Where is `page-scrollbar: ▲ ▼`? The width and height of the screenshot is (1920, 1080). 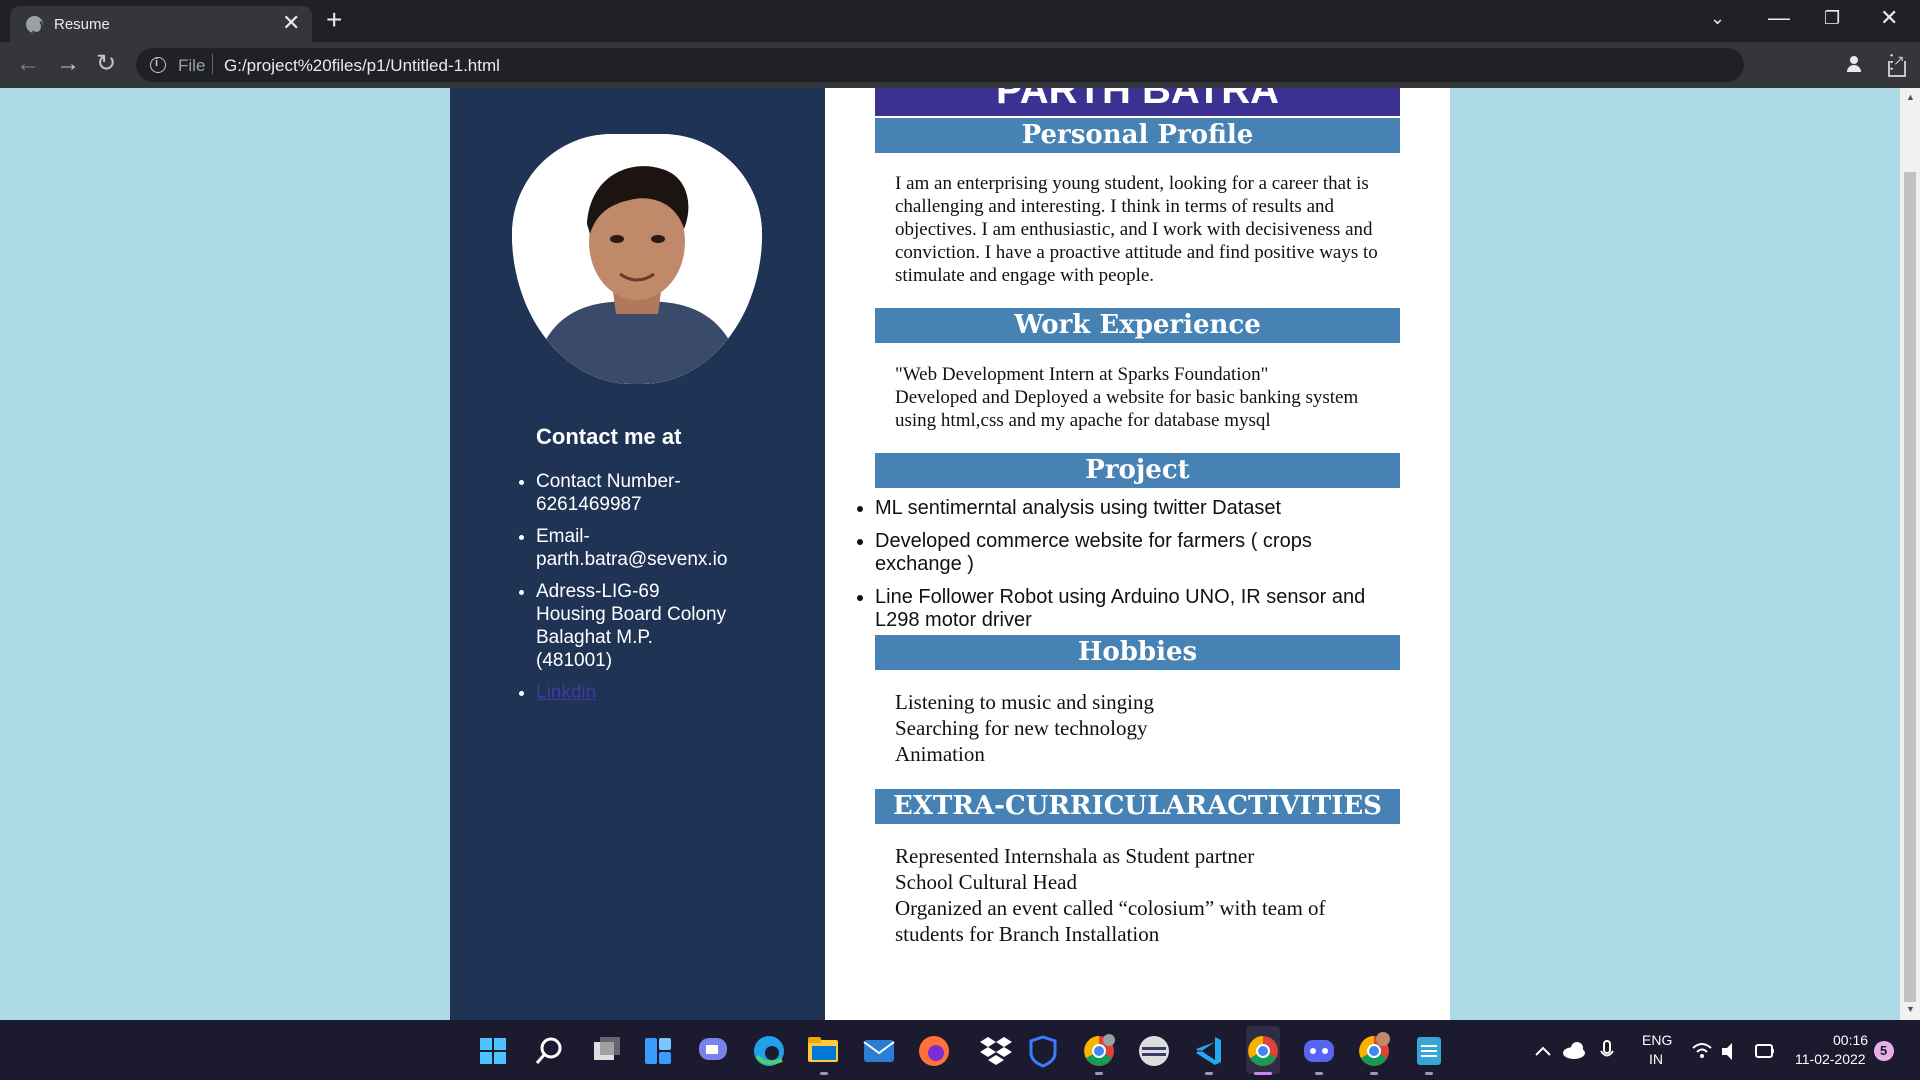 page-scrollbar: ▲ ▼ is located at coordinates (1910, 554).